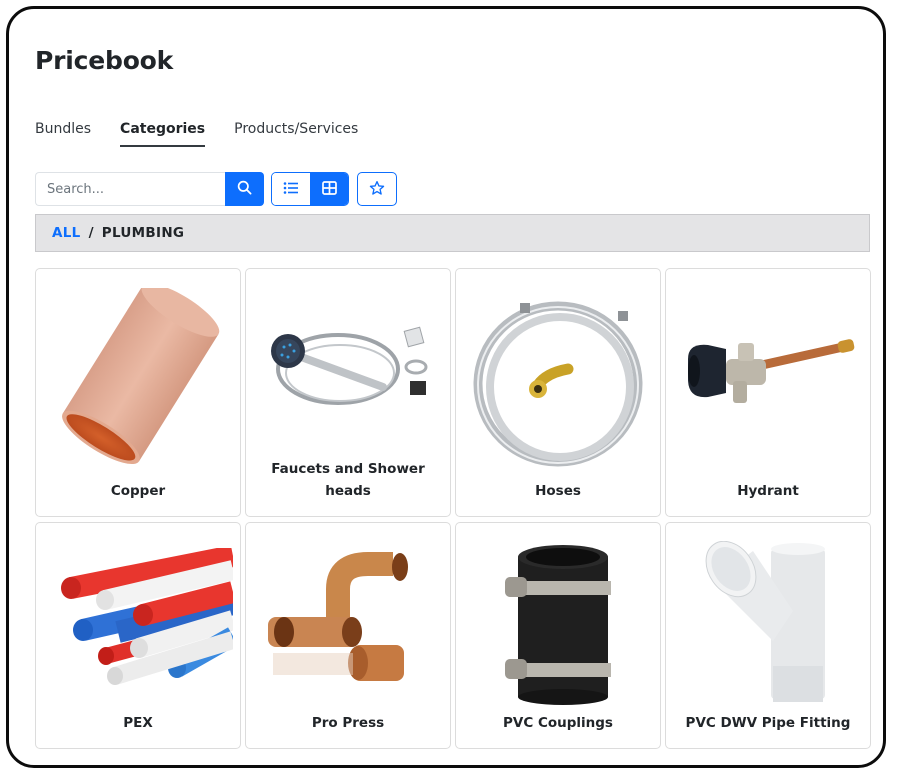 This screenshot has width=898, height=775. Describe the element at coordinates (558, 625) in the screenshot. I see `rubber-coupling-image` at that location.